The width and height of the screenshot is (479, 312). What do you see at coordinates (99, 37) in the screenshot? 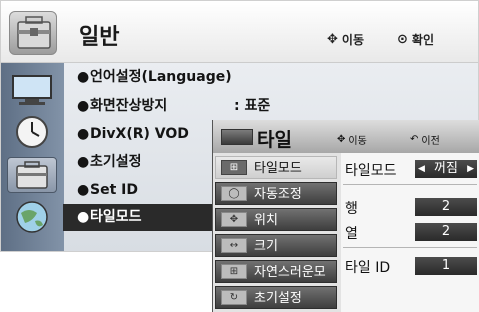
I see `page-title: 일반` at bounding box center [99, 37].